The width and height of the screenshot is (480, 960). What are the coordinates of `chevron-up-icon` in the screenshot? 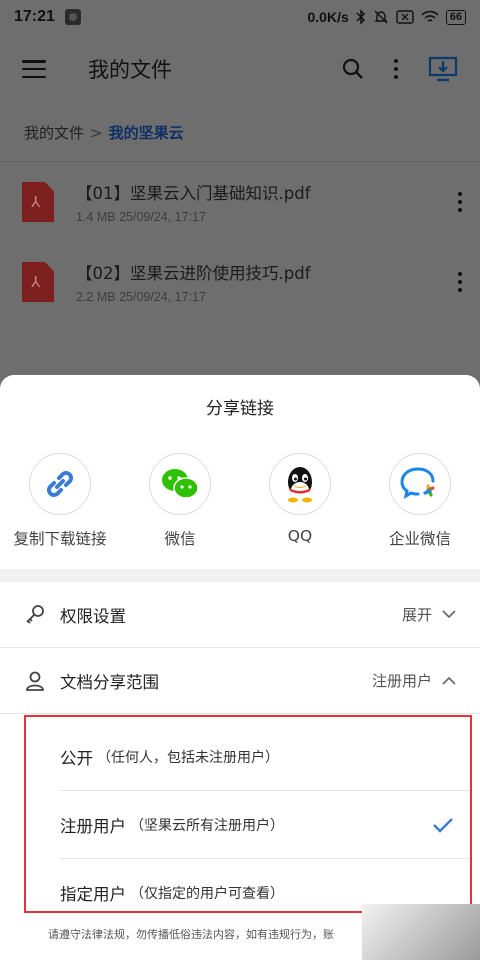 It's located at (449, 680).